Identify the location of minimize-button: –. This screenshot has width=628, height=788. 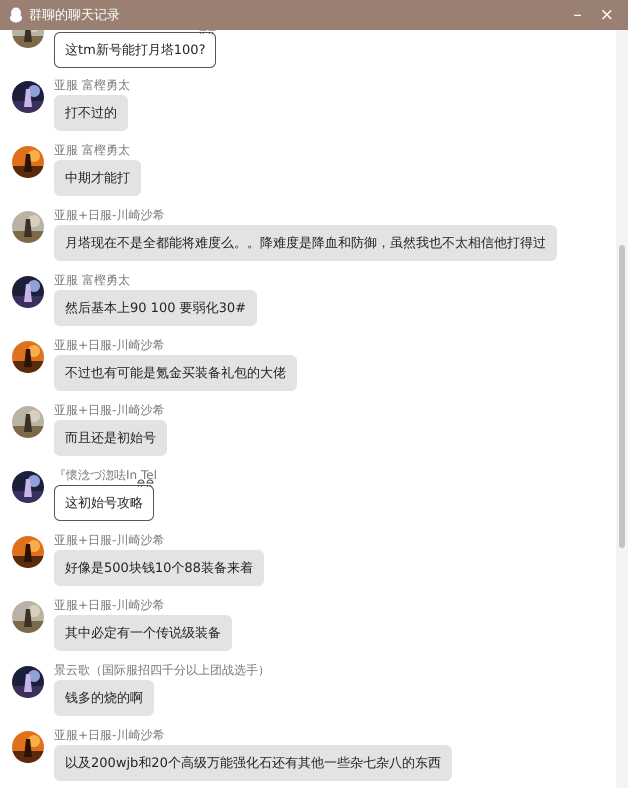
(577, 15).